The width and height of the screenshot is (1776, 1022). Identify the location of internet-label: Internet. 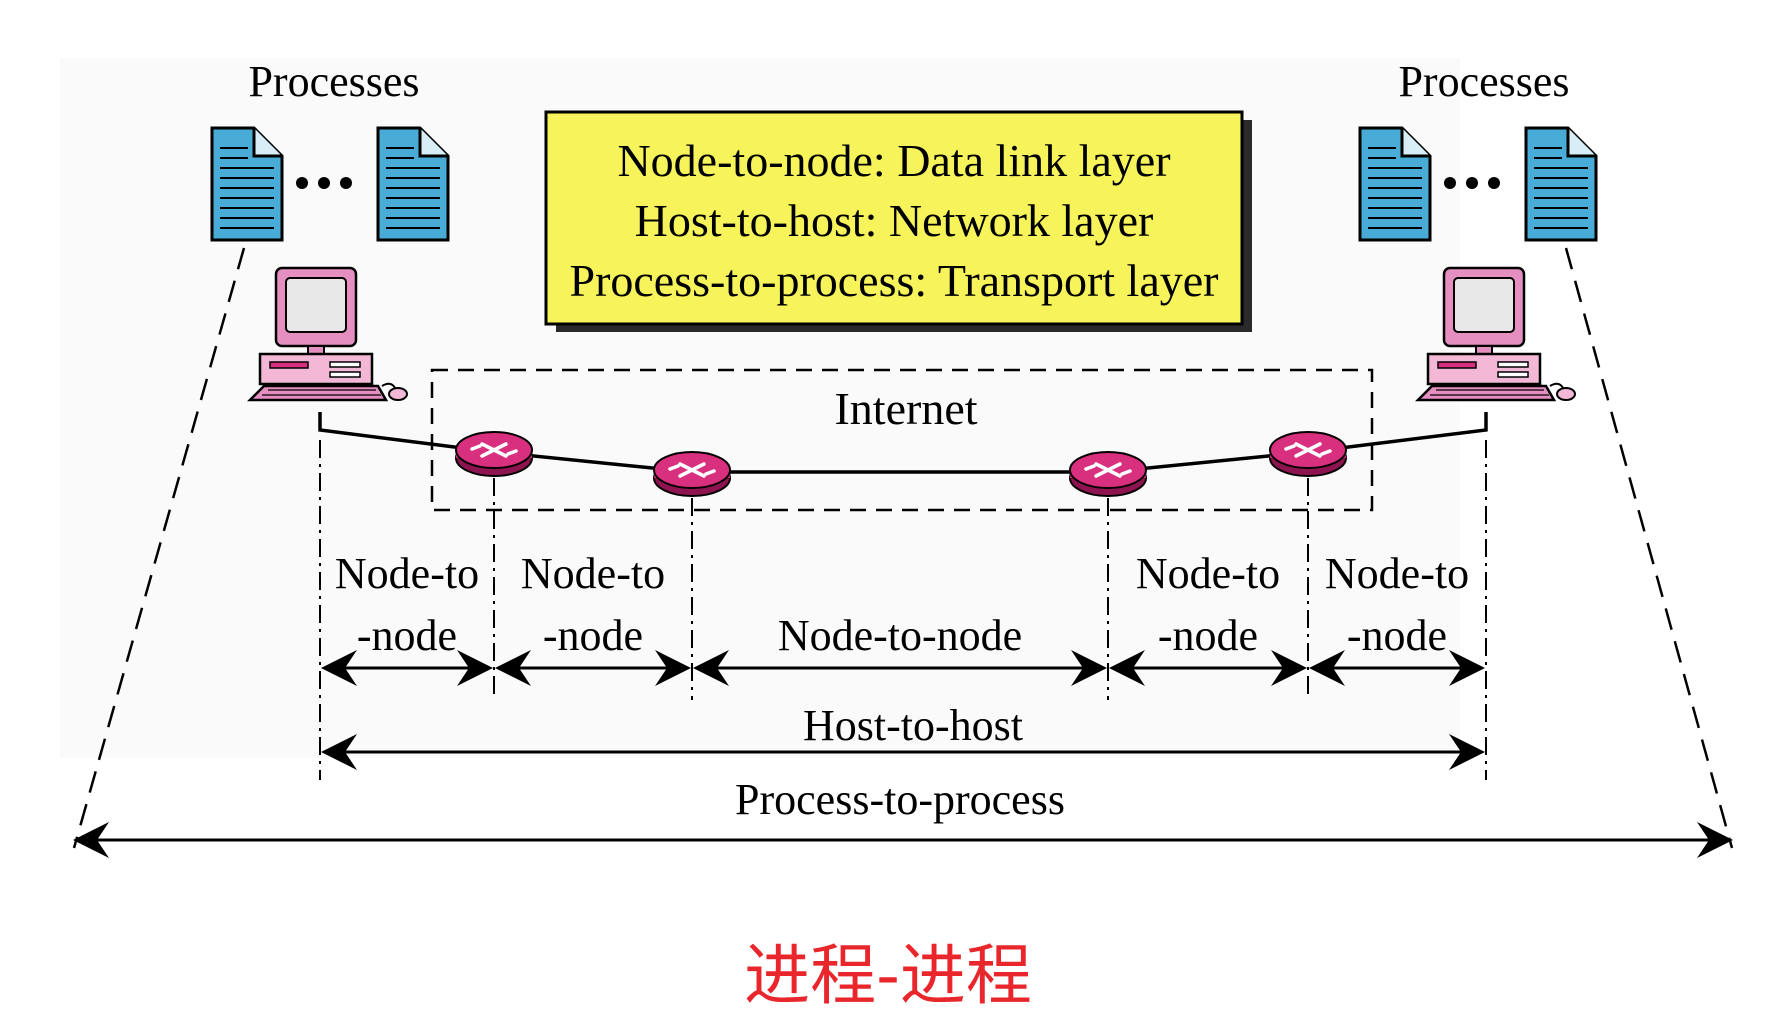
(905, 408).